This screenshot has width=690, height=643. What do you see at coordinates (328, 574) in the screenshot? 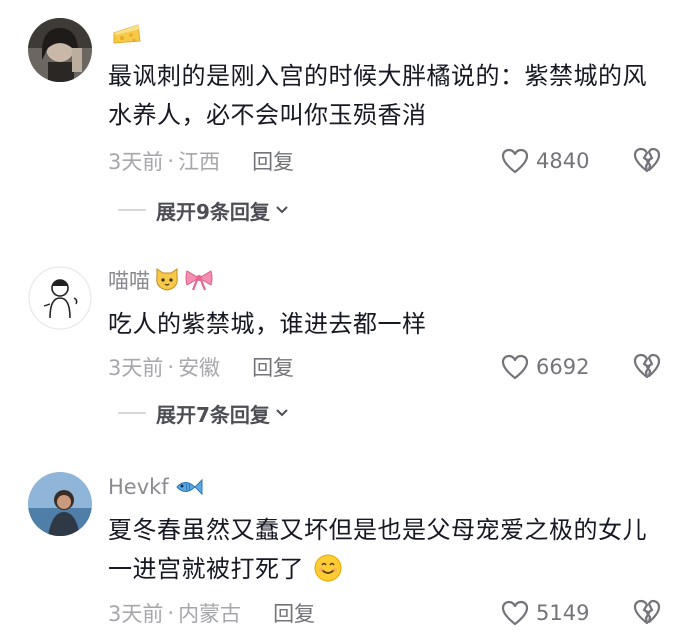
I see `smiling-face-icon` at bounding box center [328, 574].